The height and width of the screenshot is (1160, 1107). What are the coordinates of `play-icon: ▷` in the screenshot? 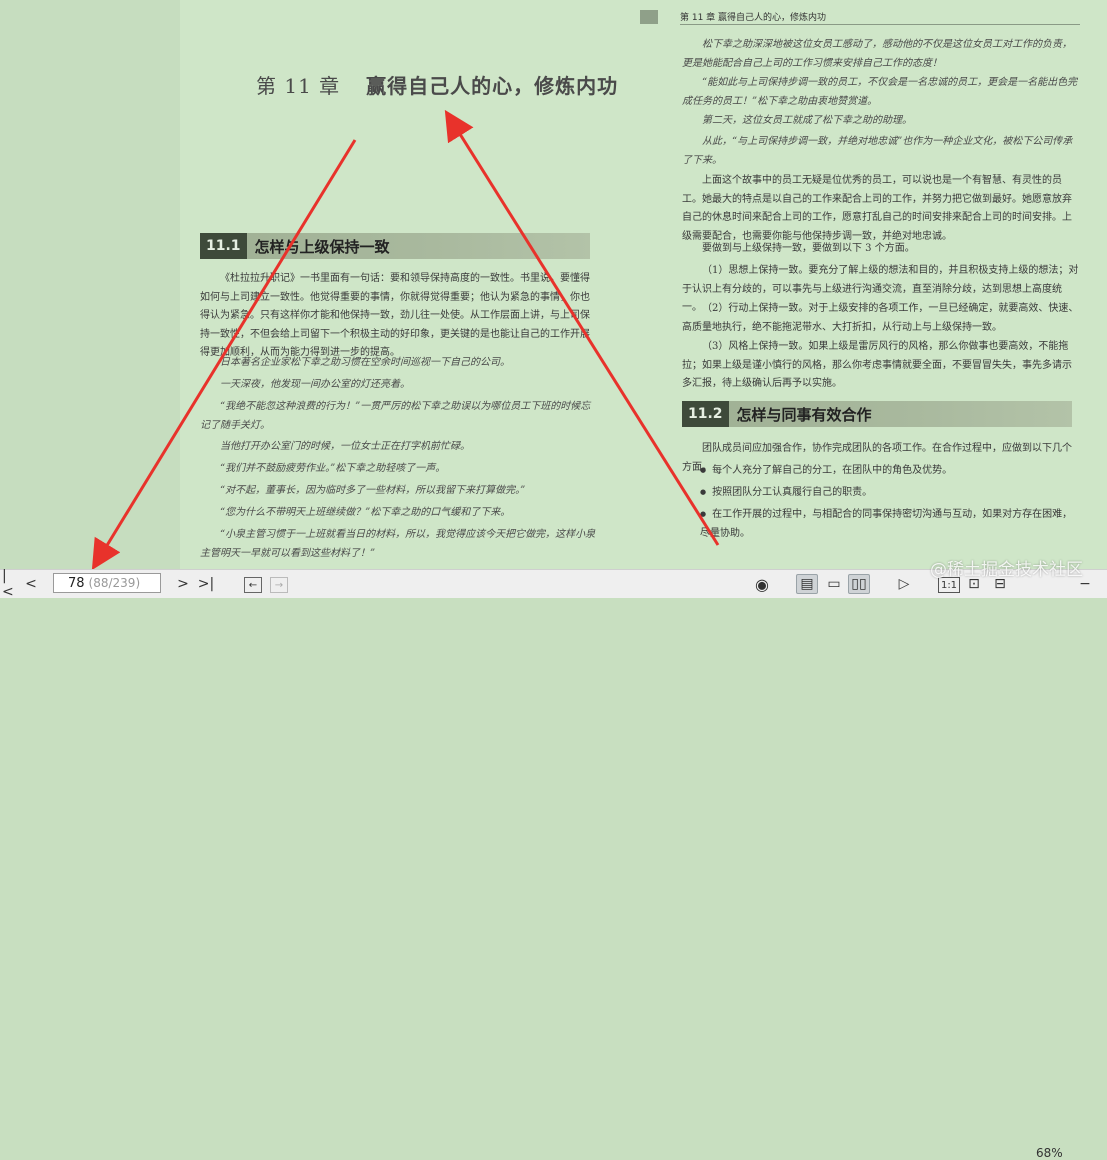 It's located at (904, 584).